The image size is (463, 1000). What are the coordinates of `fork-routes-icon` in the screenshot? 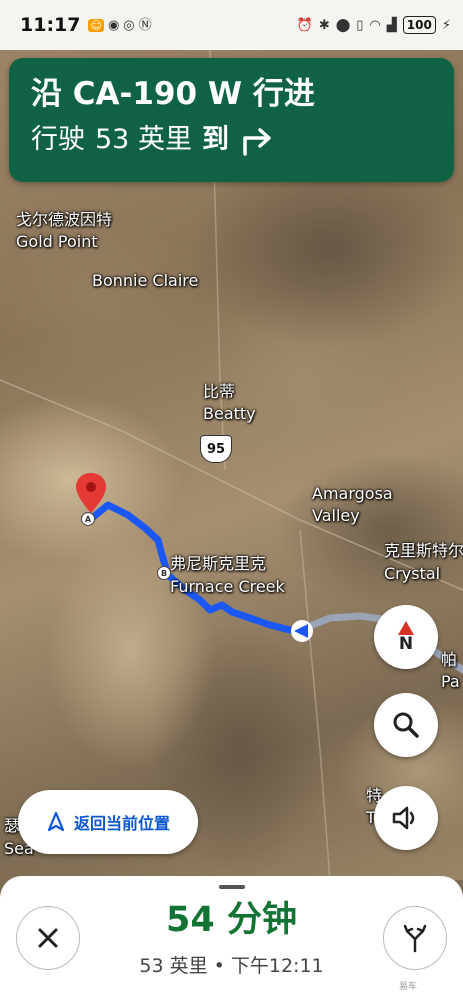 It's located at (415, 938).